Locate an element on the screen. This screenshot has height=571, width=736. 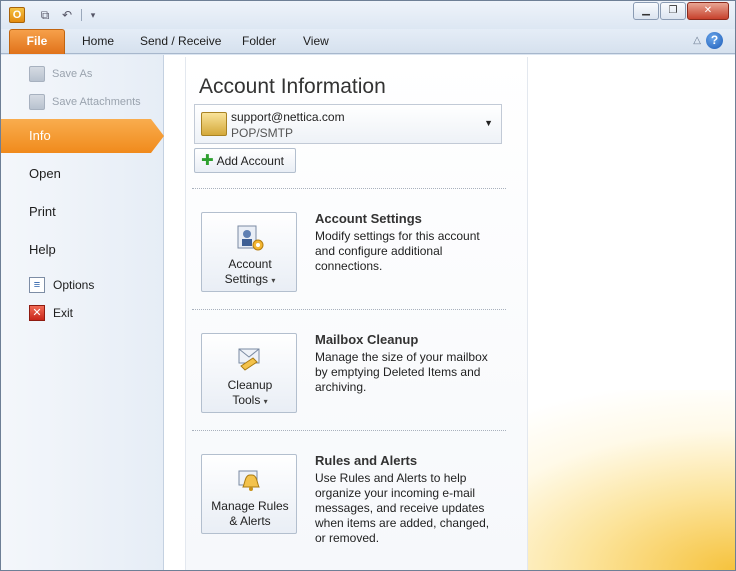
send-receive-all-icon: ⧉ is located at coordinates (45, 15).